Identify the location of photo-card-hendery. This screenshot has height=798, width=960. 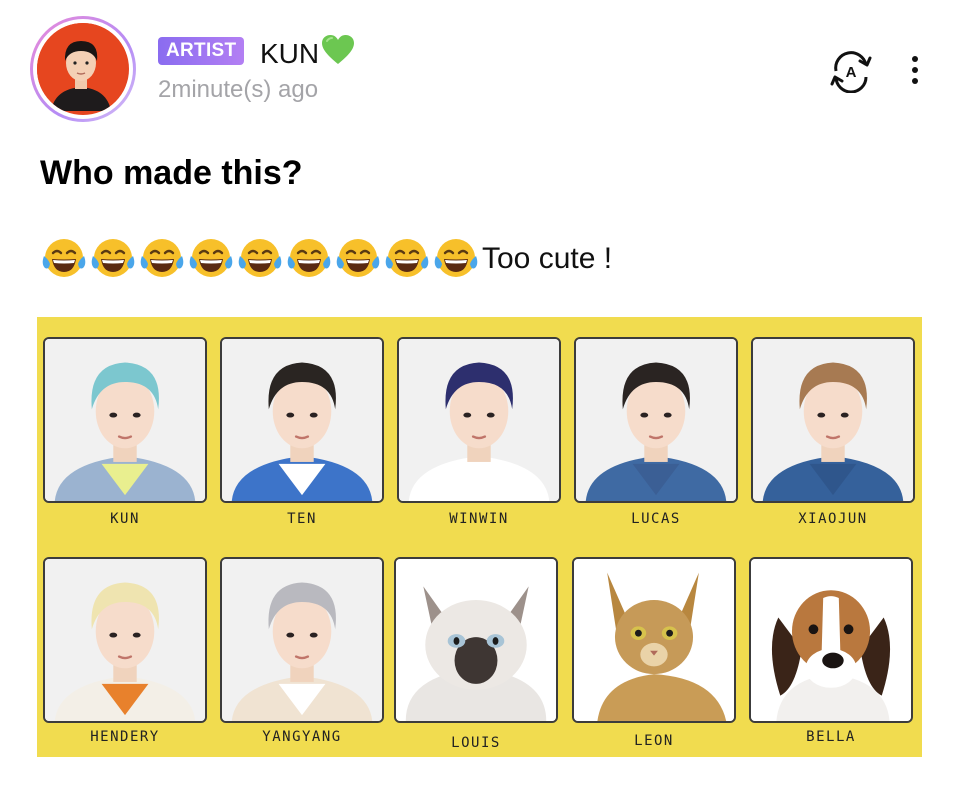
(125, 640).